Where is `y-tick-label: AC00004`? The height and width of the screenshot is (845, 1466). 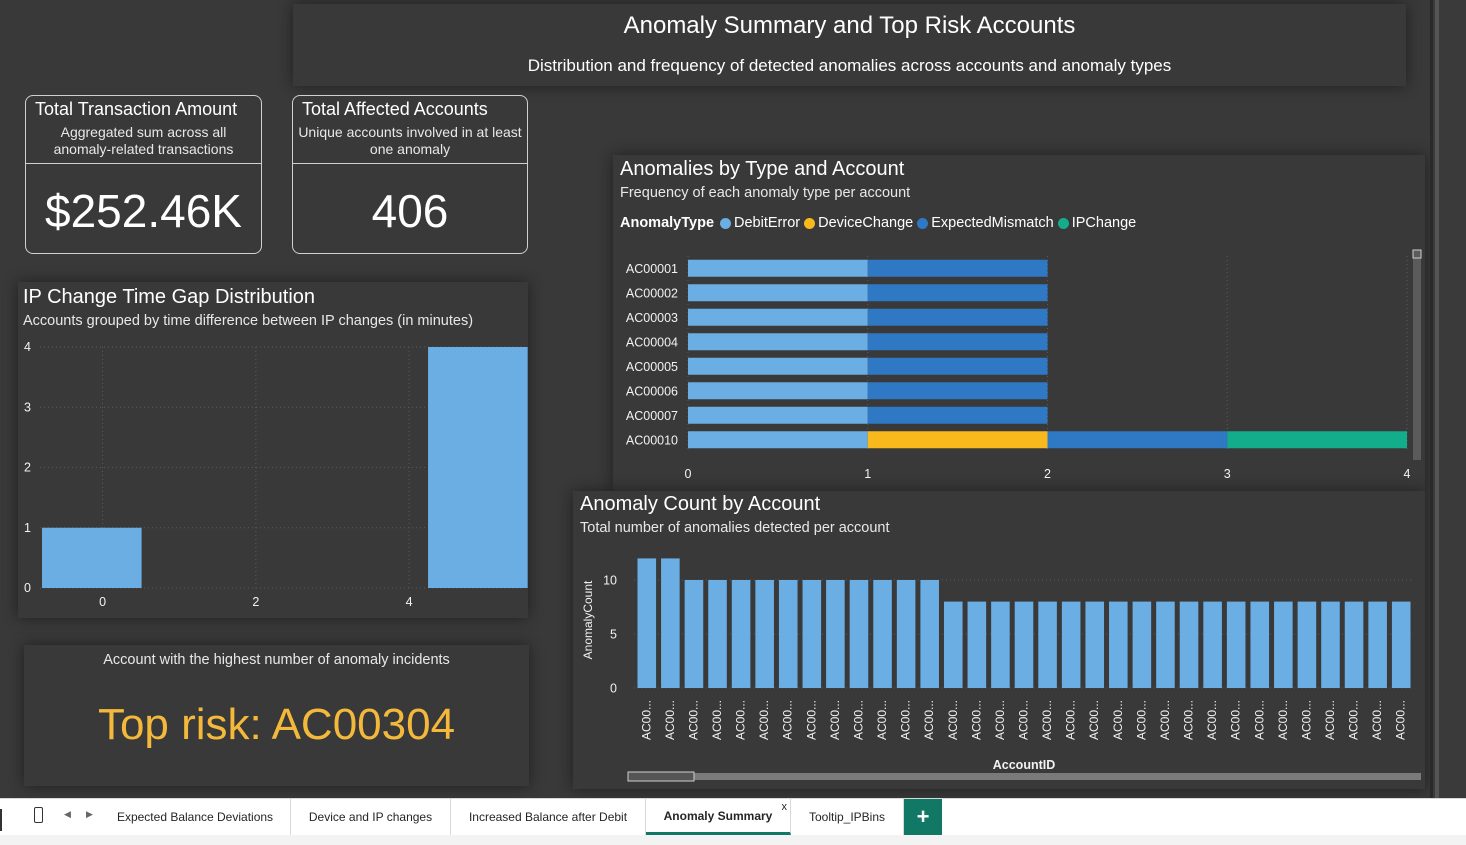 y-tick-label: AC00004 is located at coordinates (652, 342).